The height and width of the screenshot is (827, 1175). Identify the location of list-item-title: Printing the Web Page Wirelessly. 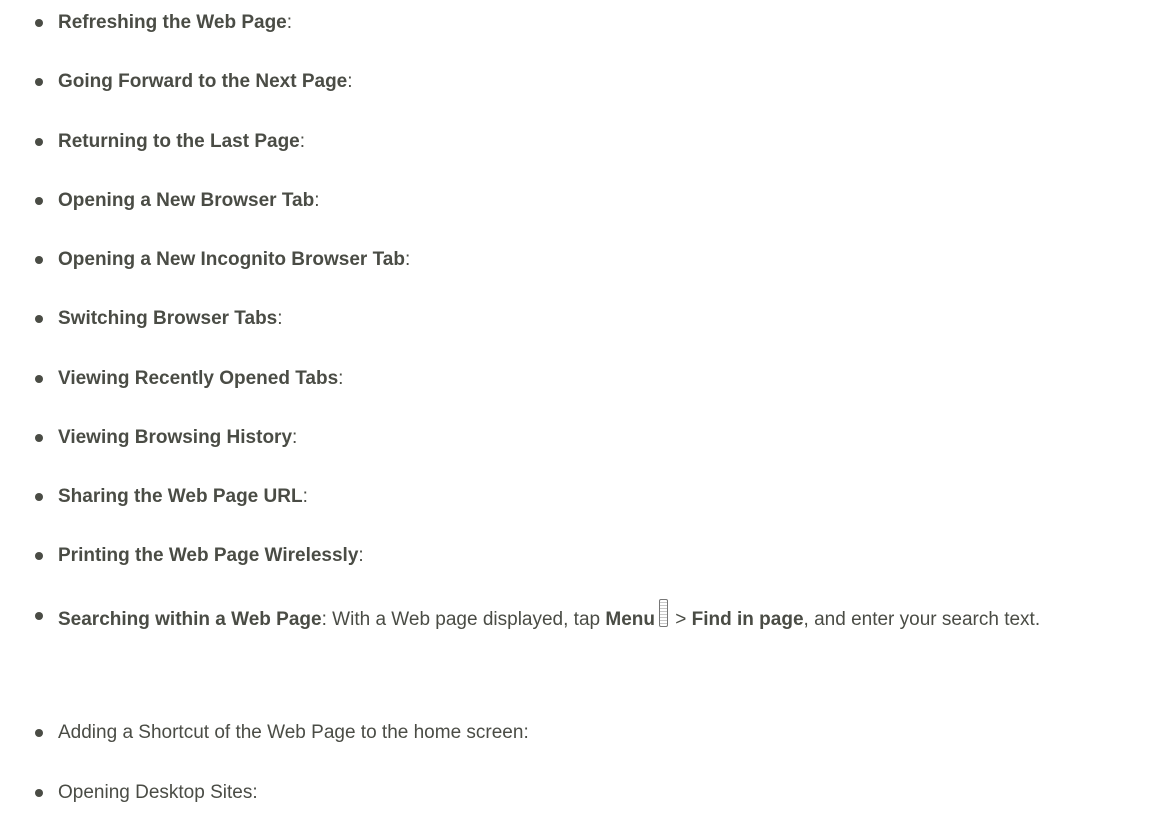
(208, 555).